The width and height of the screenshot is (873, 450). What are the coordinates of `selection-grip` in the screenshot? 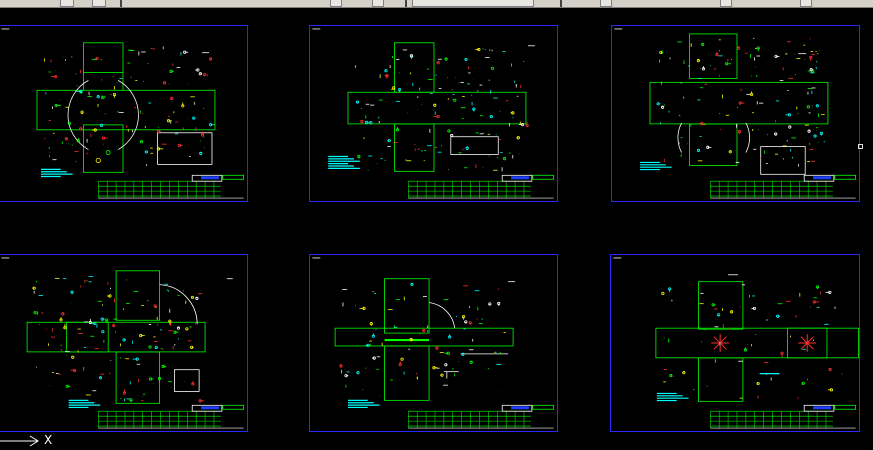 It's located at (860, 146).